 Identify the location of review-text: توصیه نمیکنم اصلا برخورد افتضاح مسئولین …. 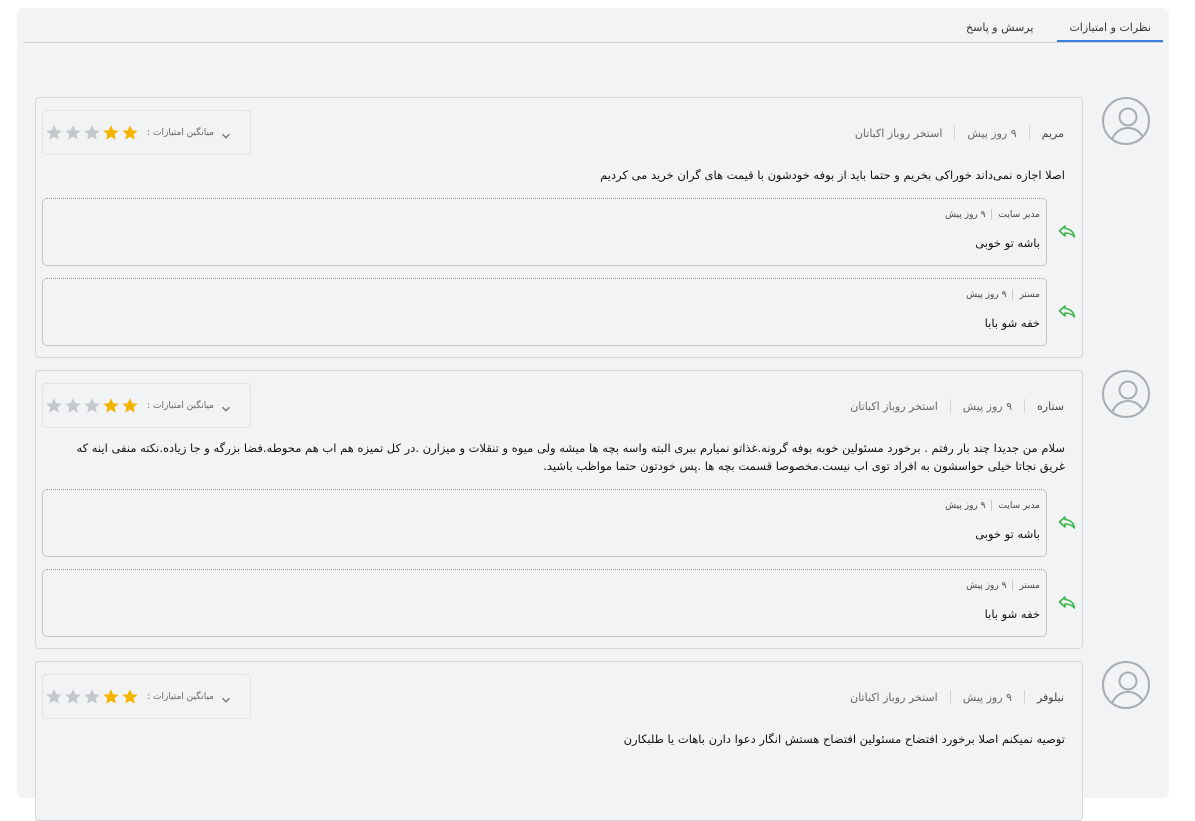
(844, 739).